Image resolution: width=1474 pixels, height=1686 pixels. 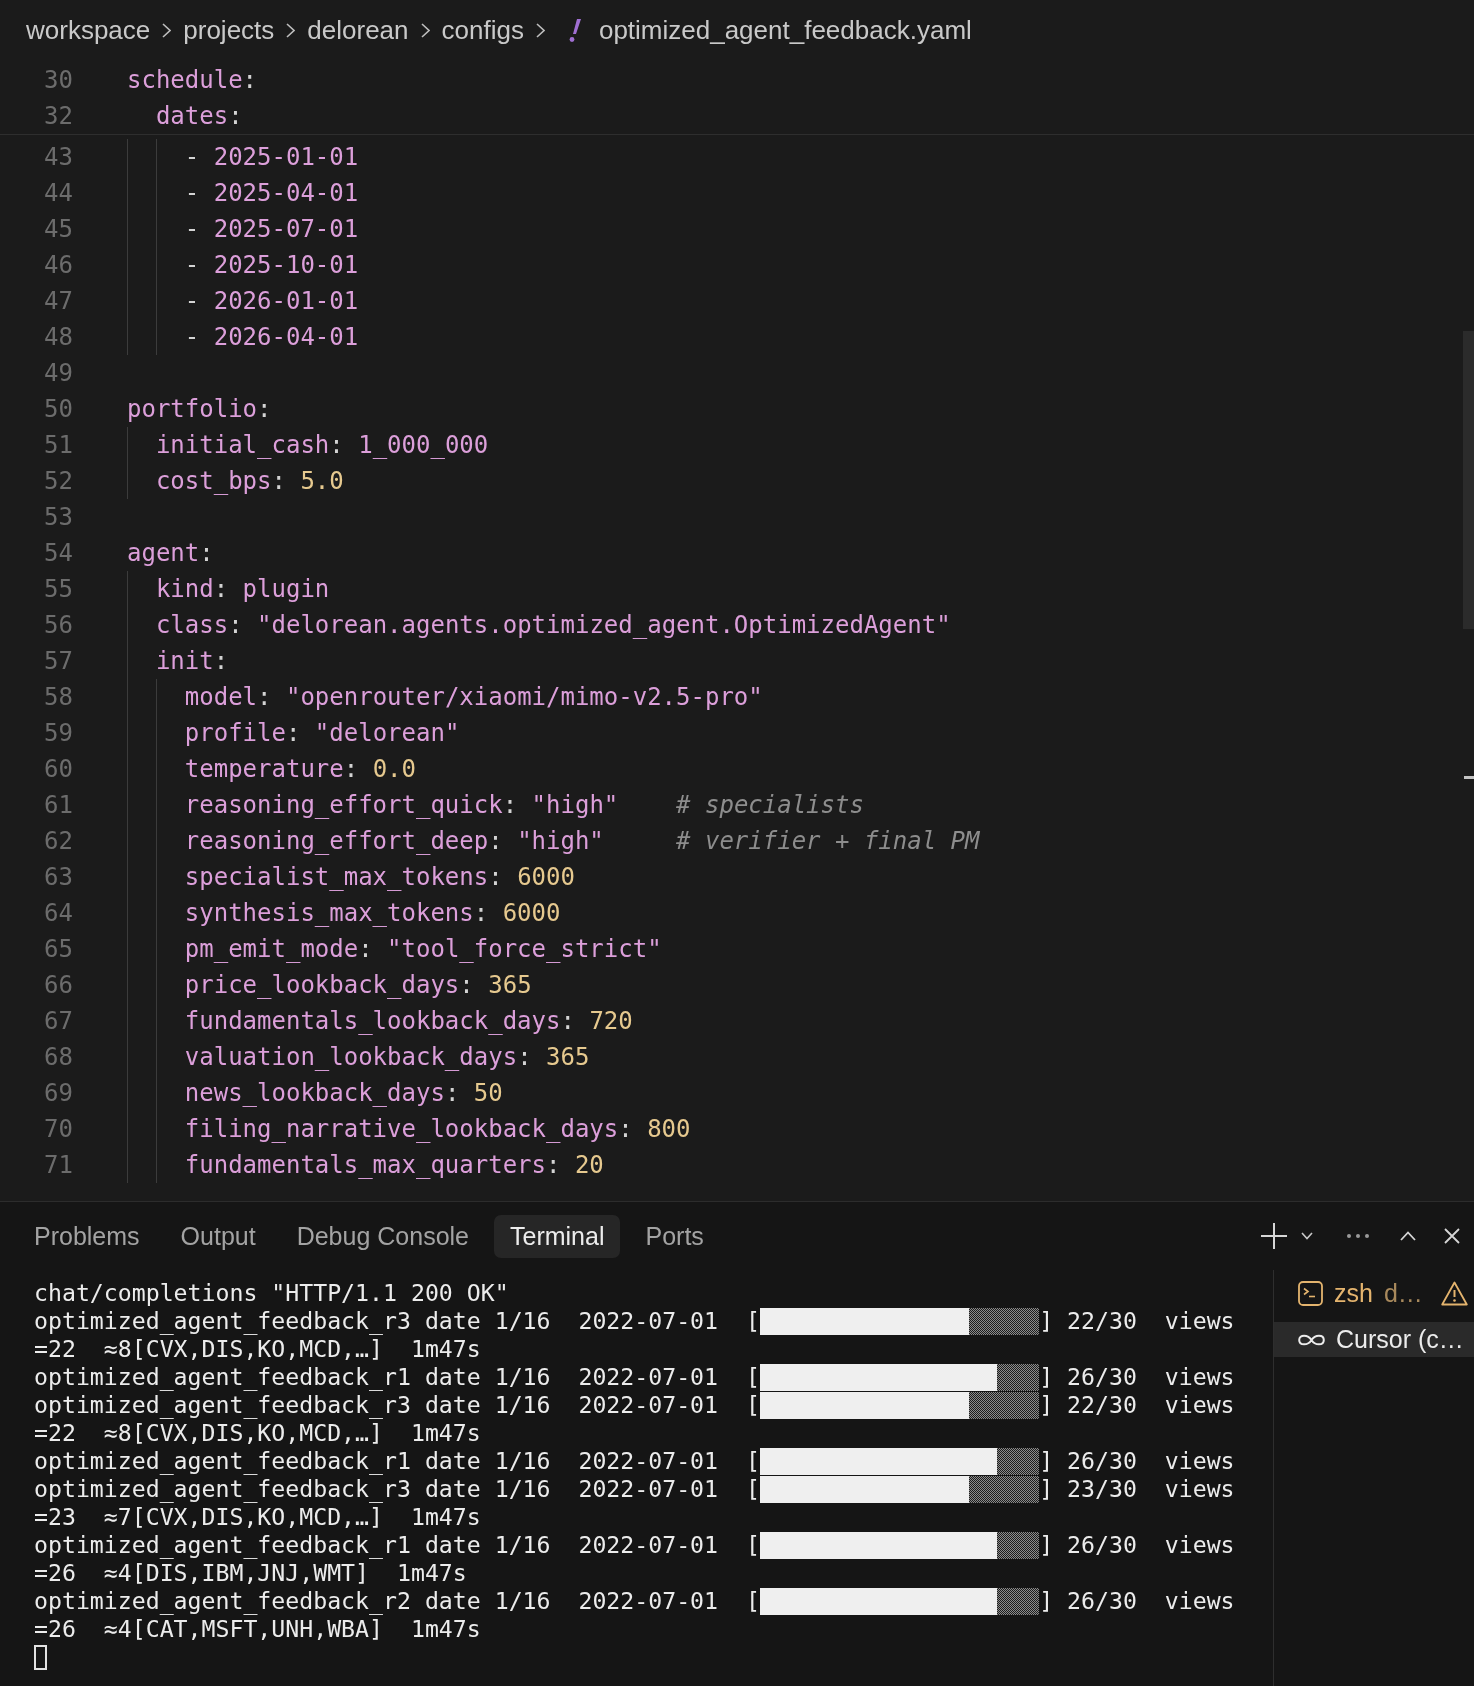 What do you see at coordinates (88, 30) in the screenshot?
I see `breadcrumb-item: workspace` at bounding box center [88, 30].